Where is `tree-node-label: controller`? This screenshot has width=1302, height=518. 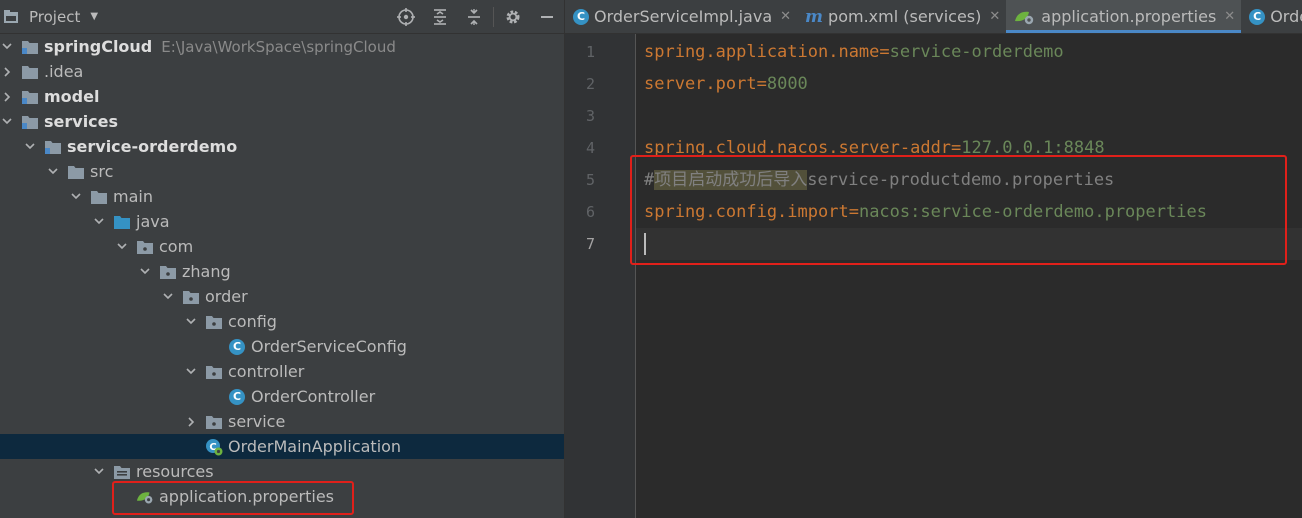
tree-node-label: controller is located at coordinates (266, 371).